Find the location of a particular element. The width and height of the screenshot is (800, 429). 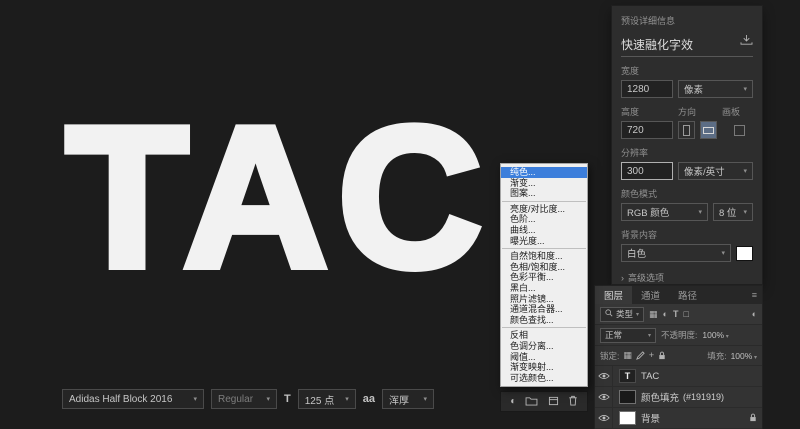

filter-pixel-icon: ▦ is located at coordinates (653, 314).